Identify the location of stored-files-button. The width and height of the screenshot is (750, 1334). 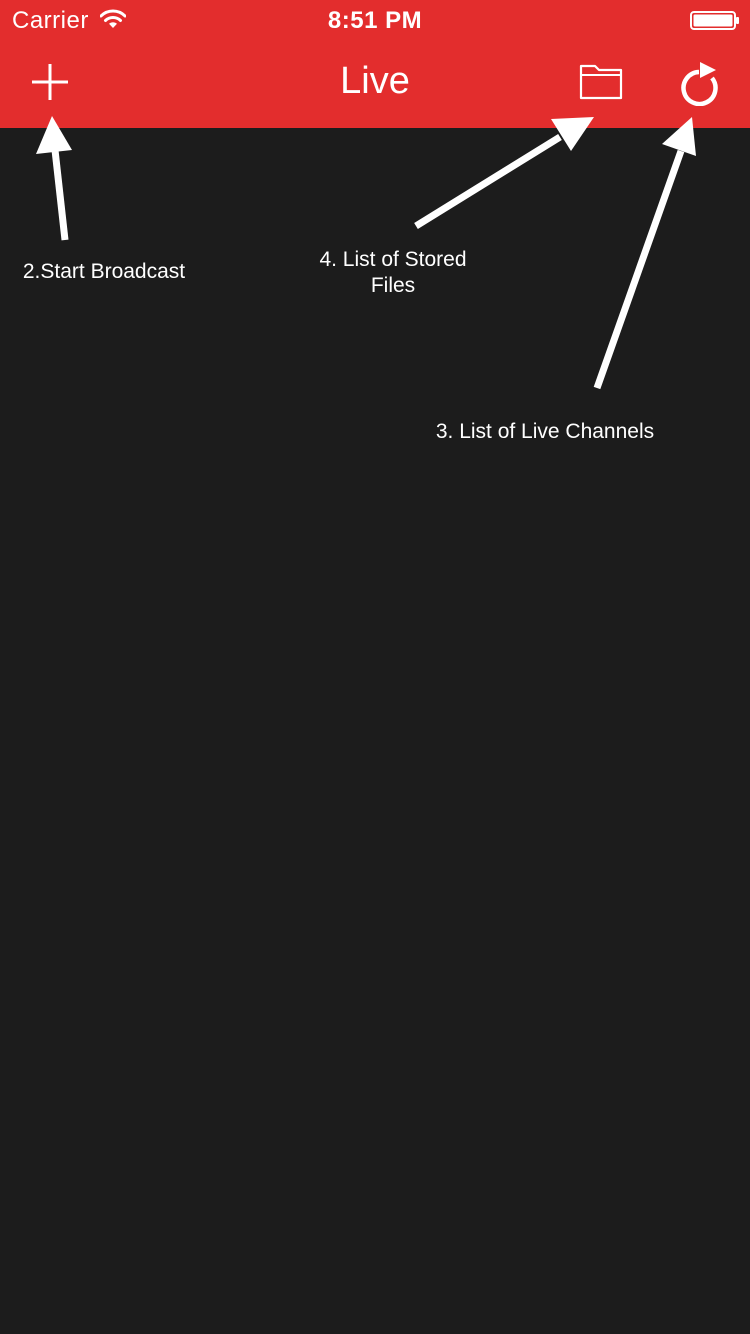
(601, 82).